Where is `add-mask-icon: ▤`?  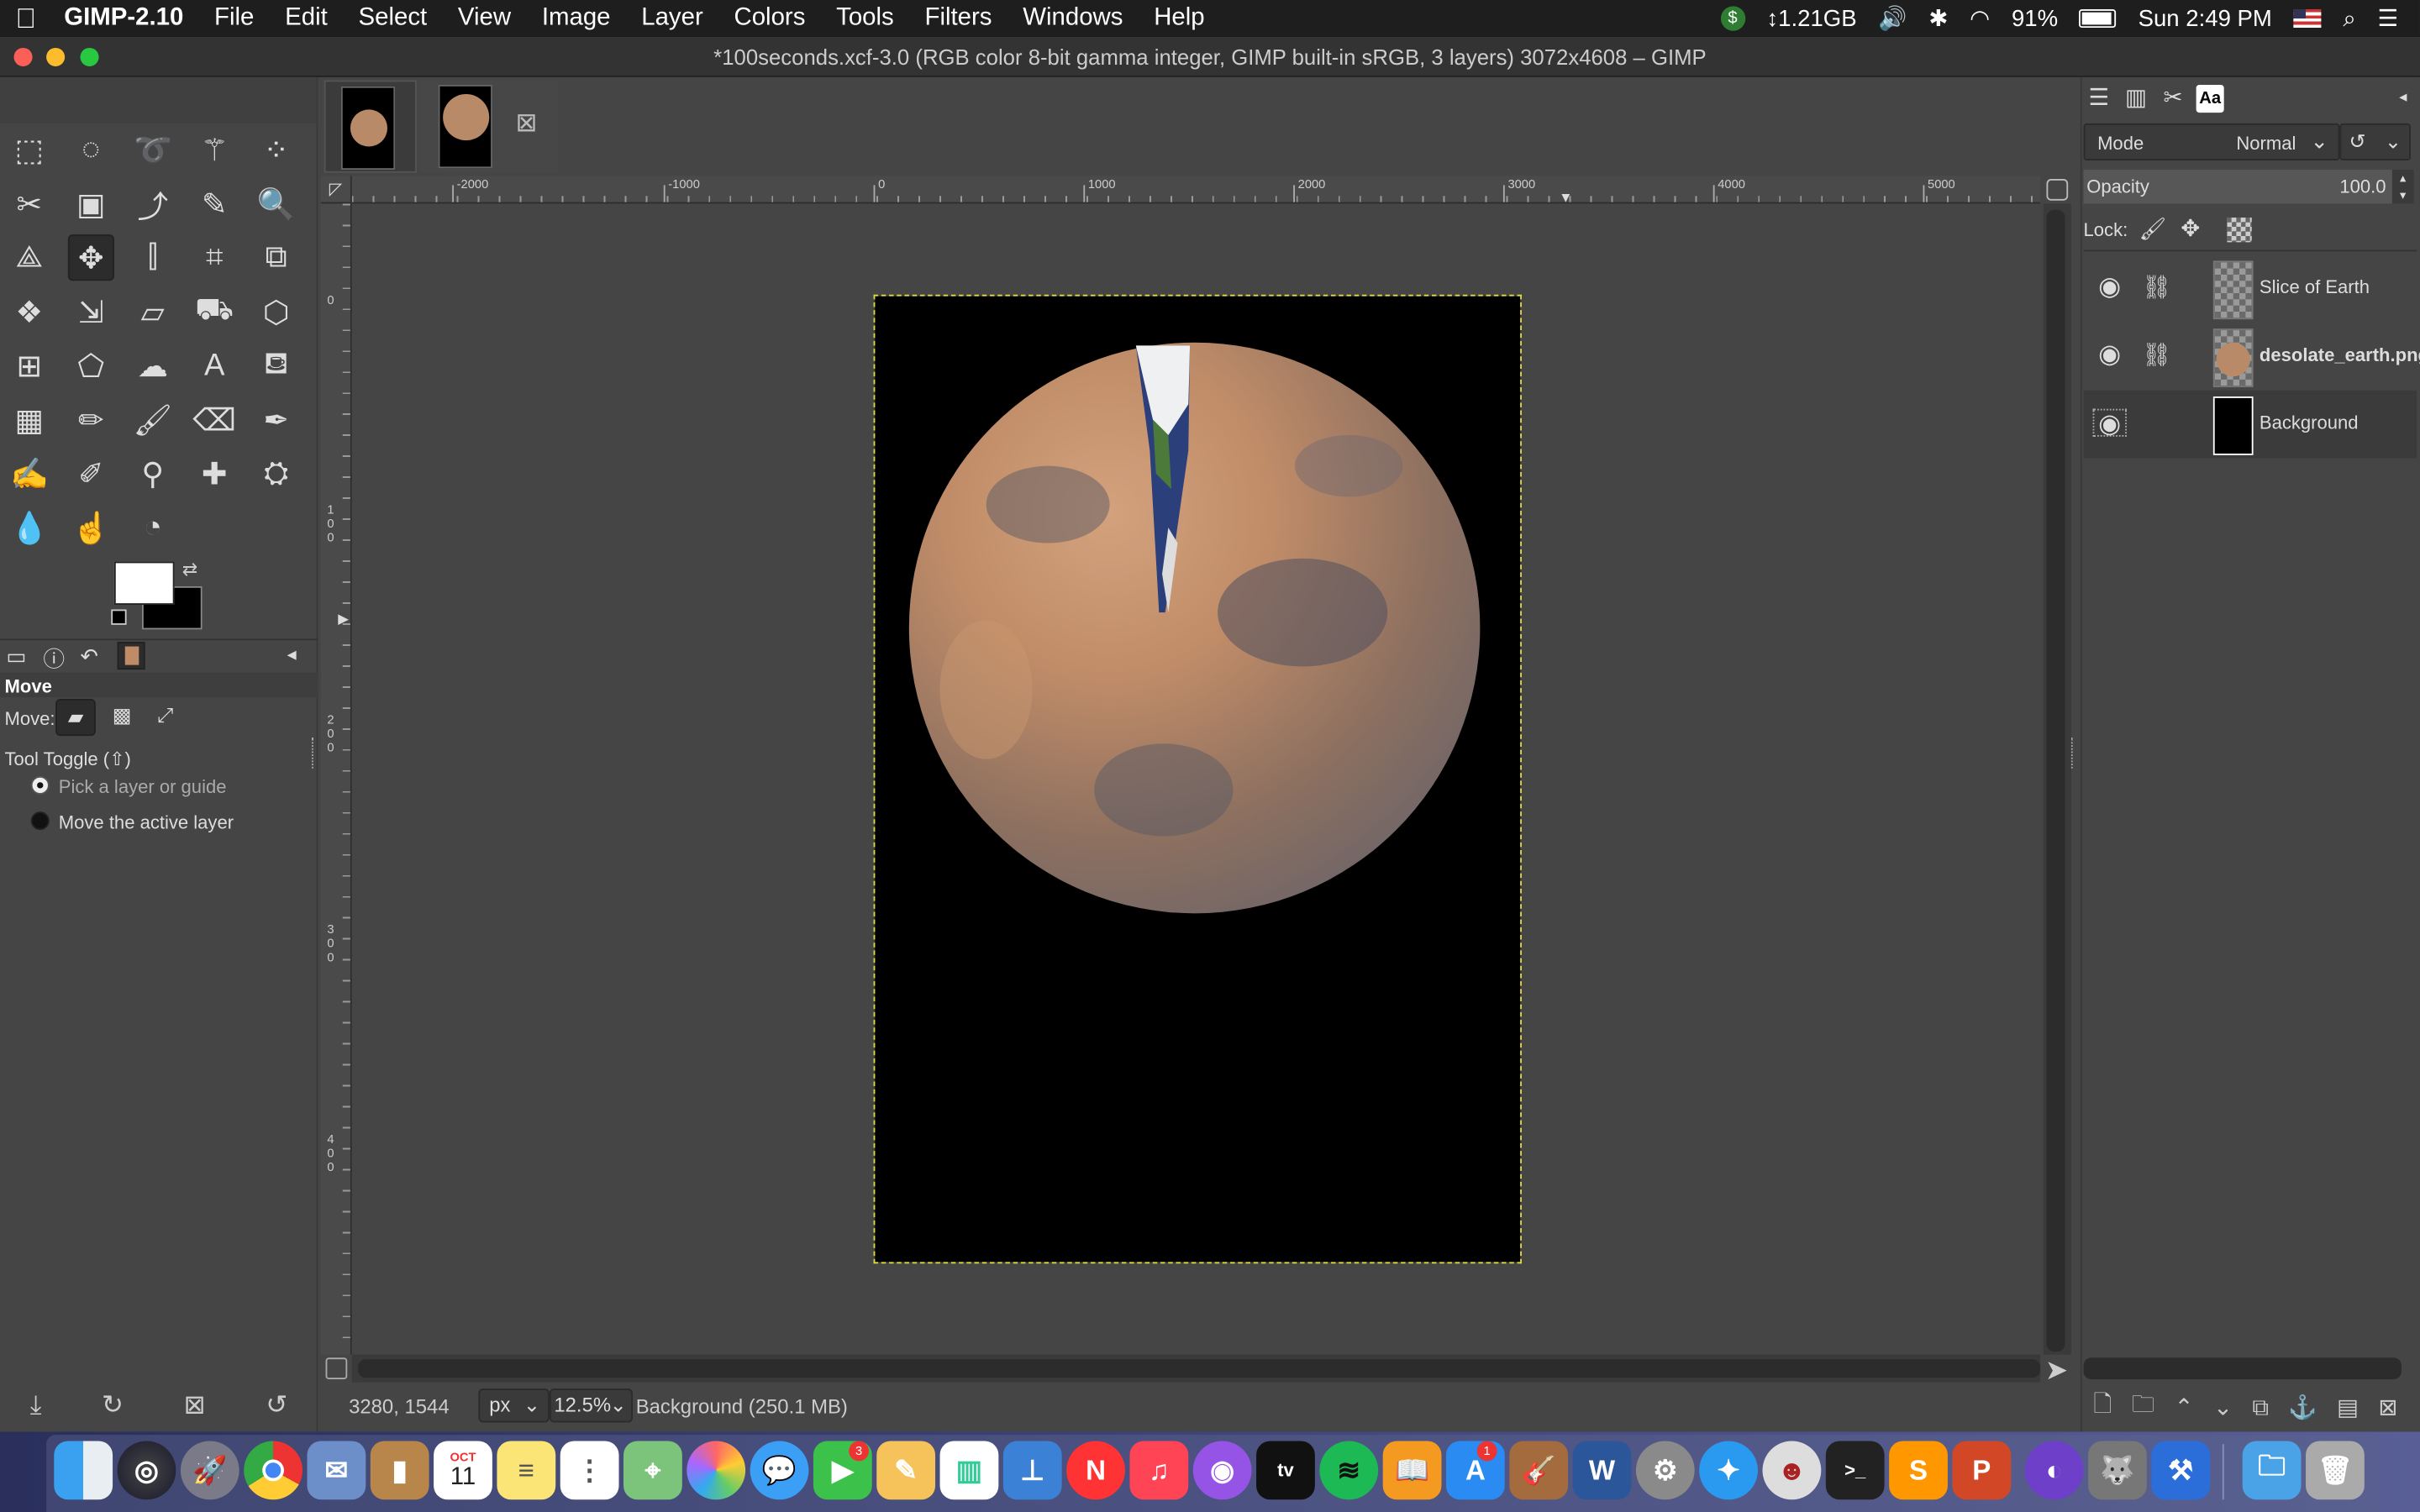
add-mask-icon: ▤ is located at coordinates (2348, 1407).